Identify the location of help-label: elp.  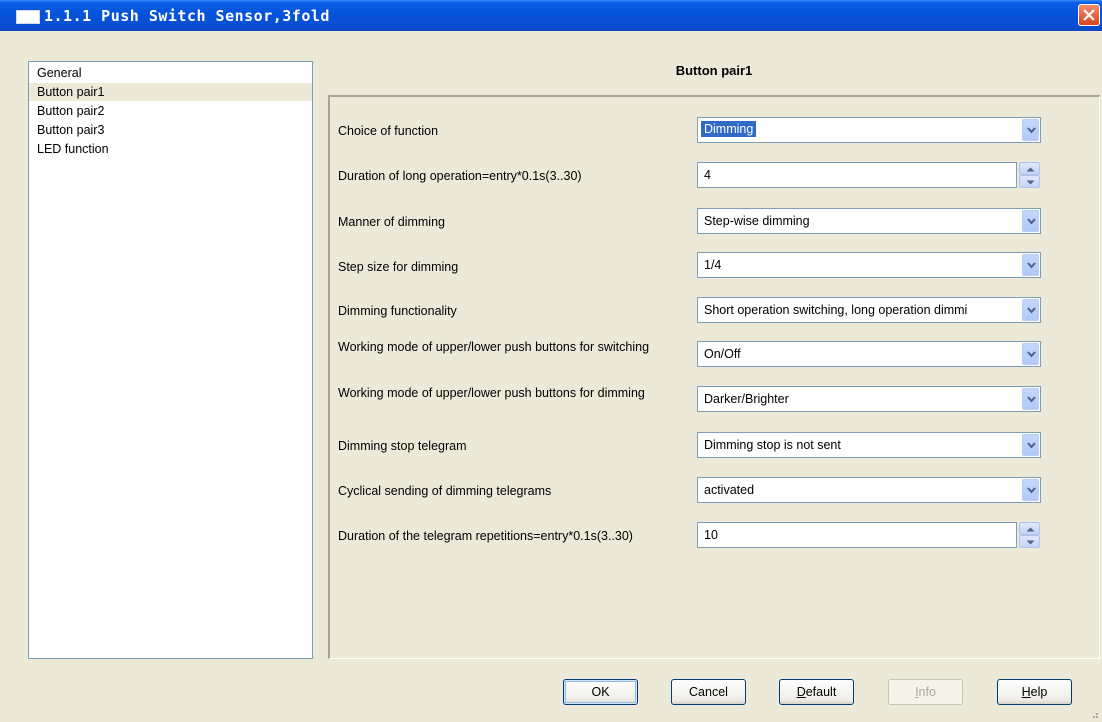
(1039, 692).